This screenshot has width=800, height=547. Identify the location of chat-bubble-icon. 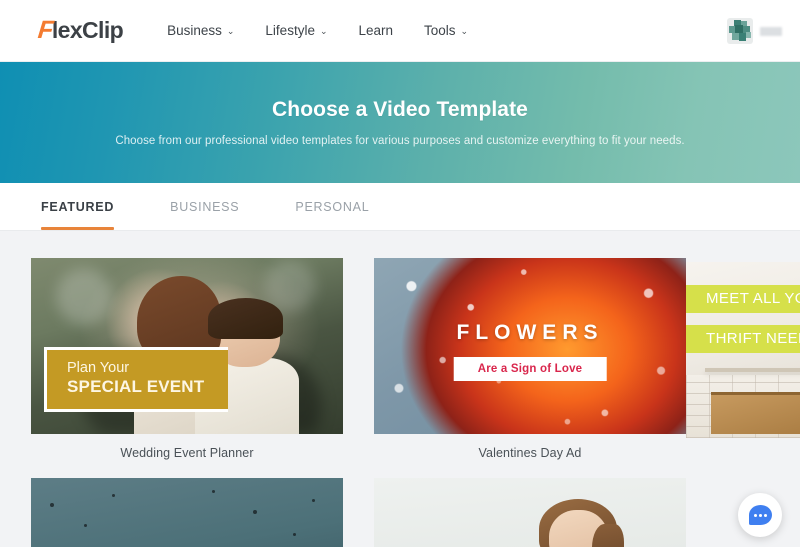
(760, 515).